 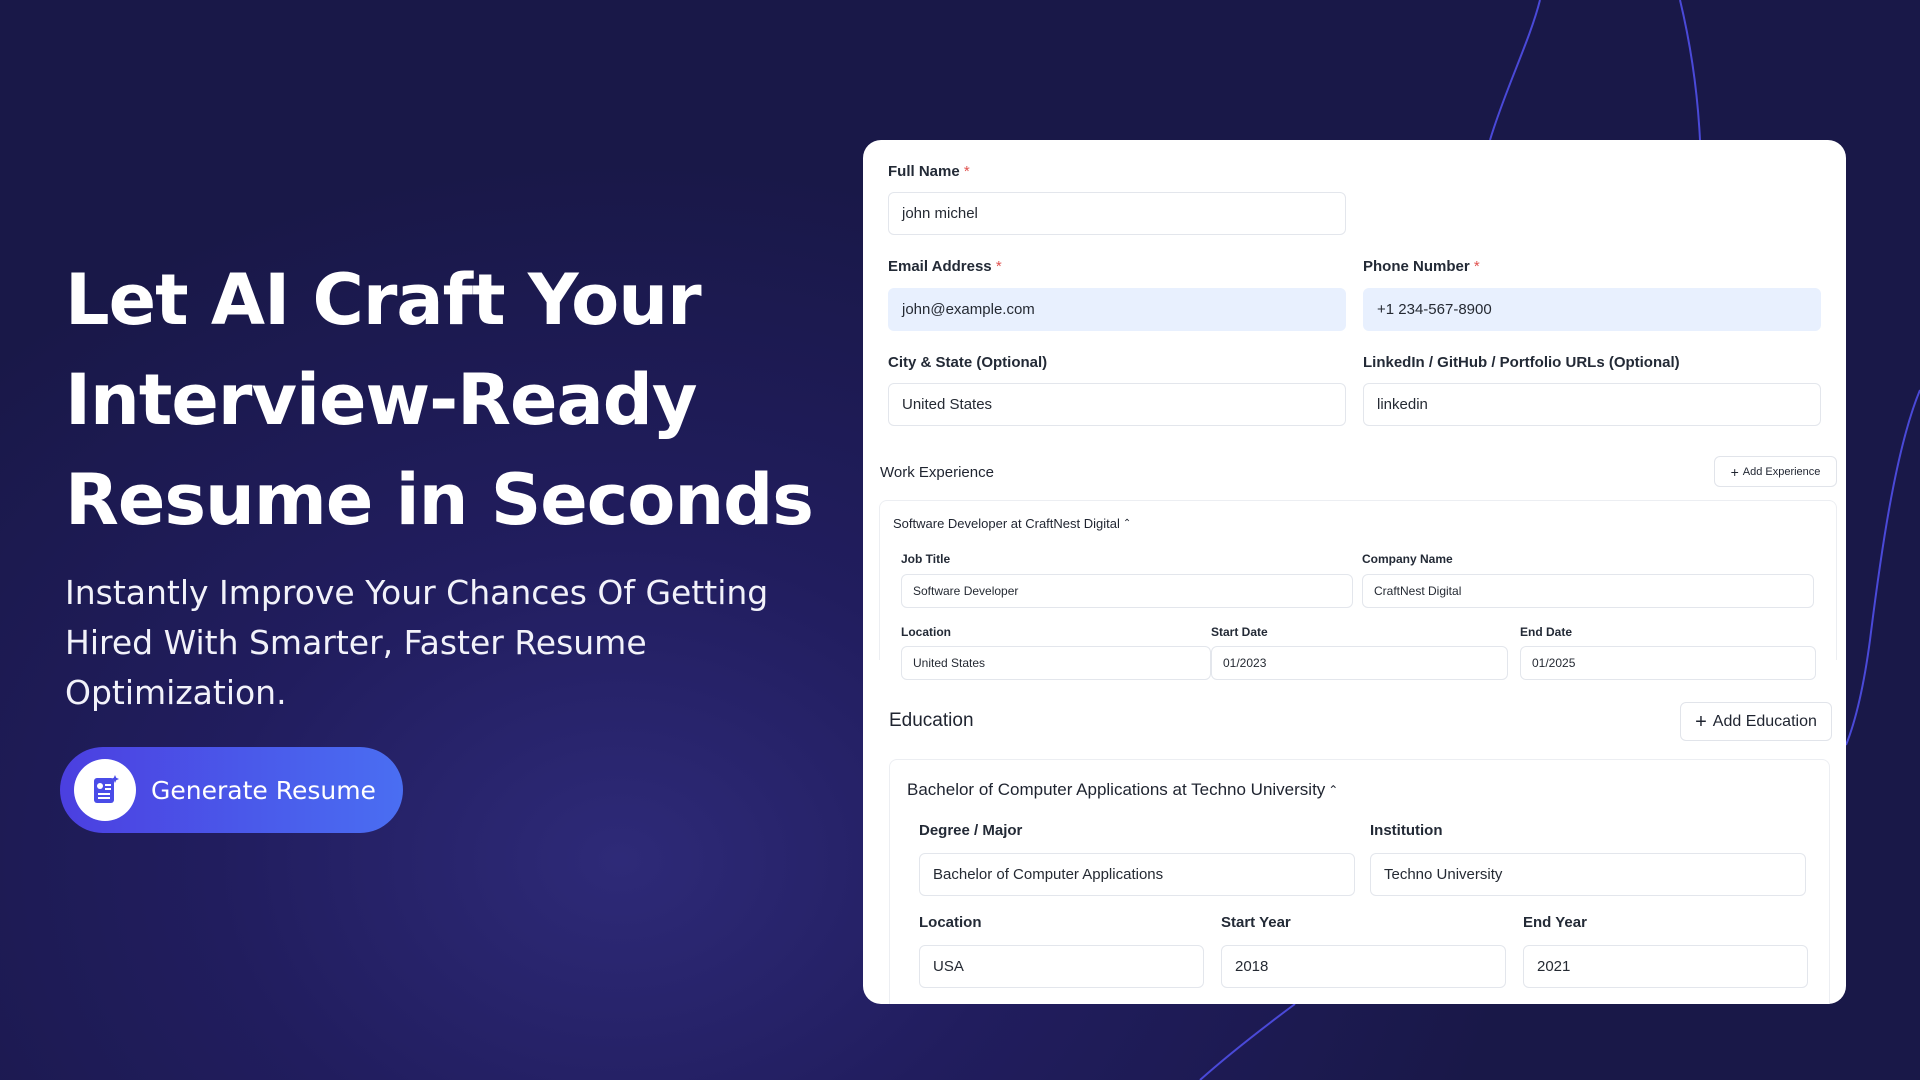 I want to click on company-name-input: CraftNest Digital, so click(x=1588, y=591).